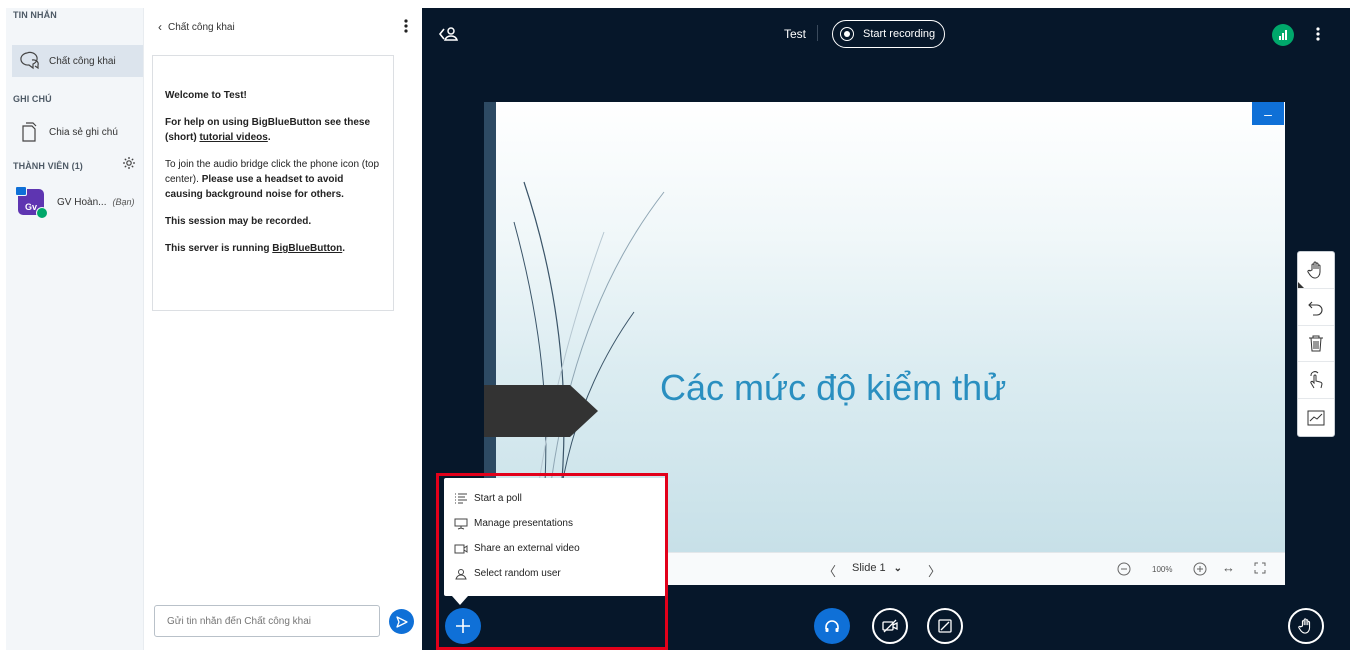  I want to click on annotation-button, so click(1316, 417).